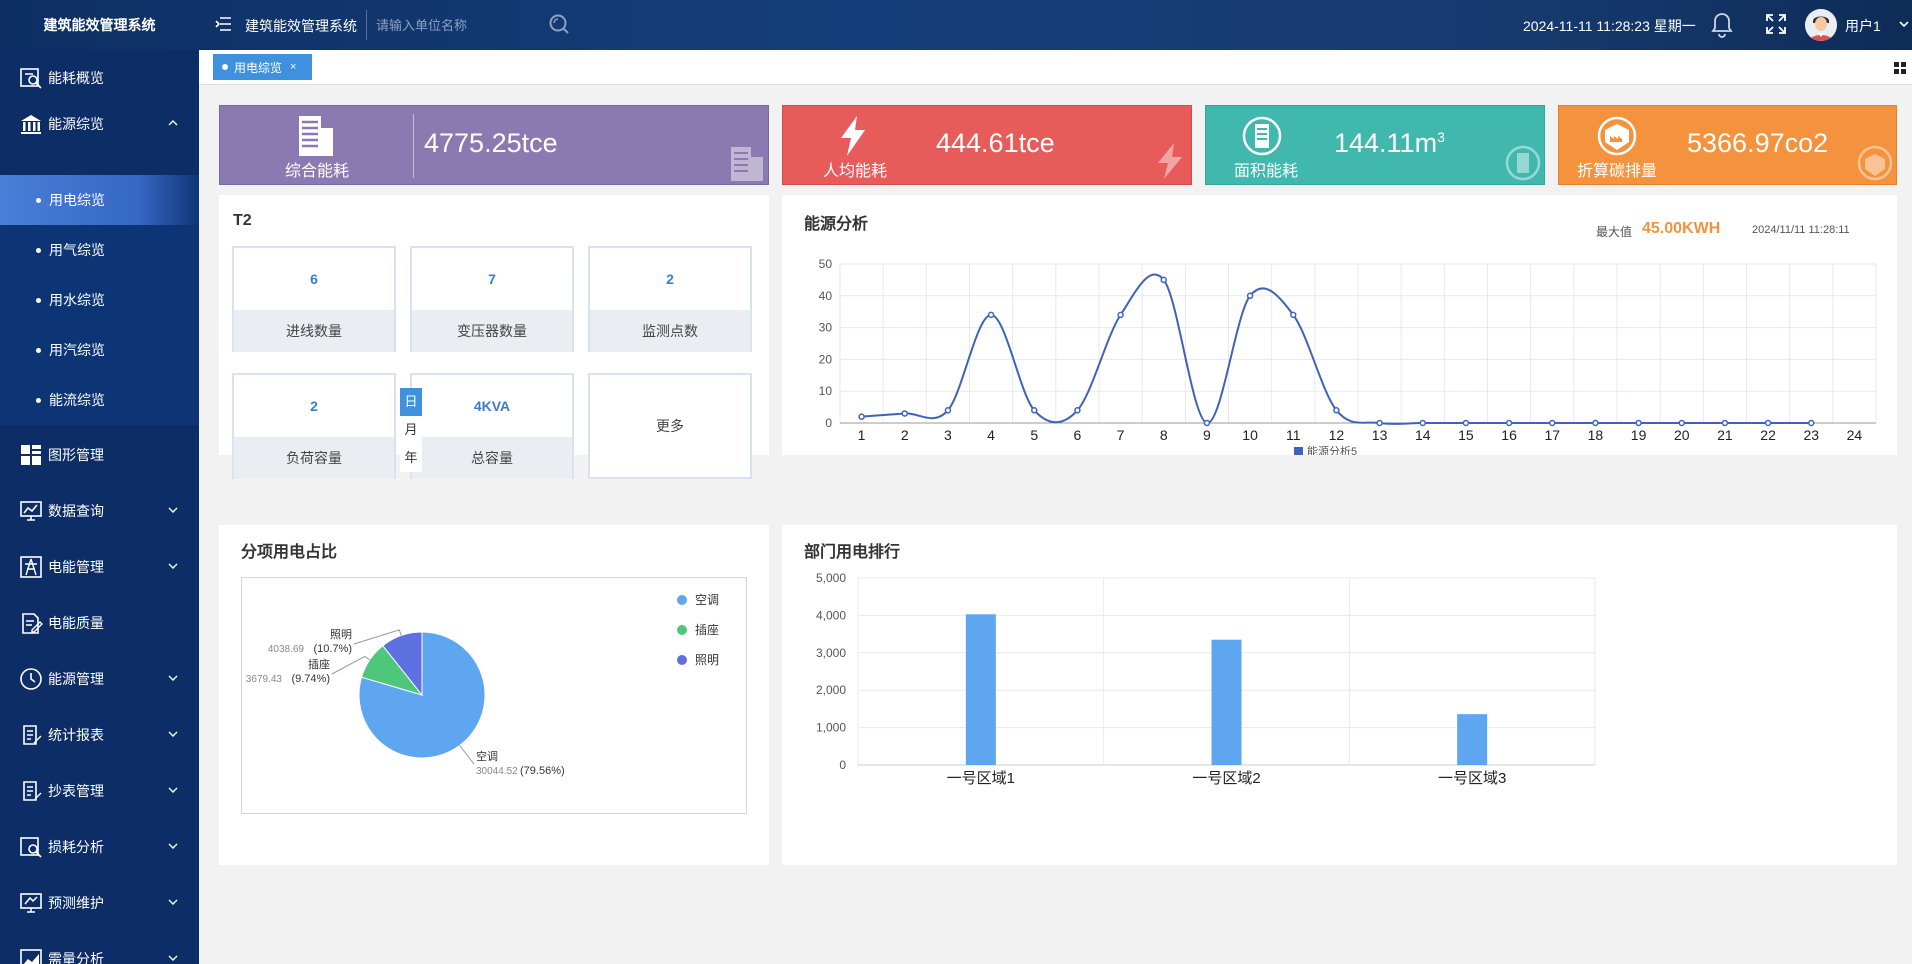  What do you see at coordinates (1776, 24) in the screenshot?
I see `fullscreen-icon` at bounding box center [1776, 24].